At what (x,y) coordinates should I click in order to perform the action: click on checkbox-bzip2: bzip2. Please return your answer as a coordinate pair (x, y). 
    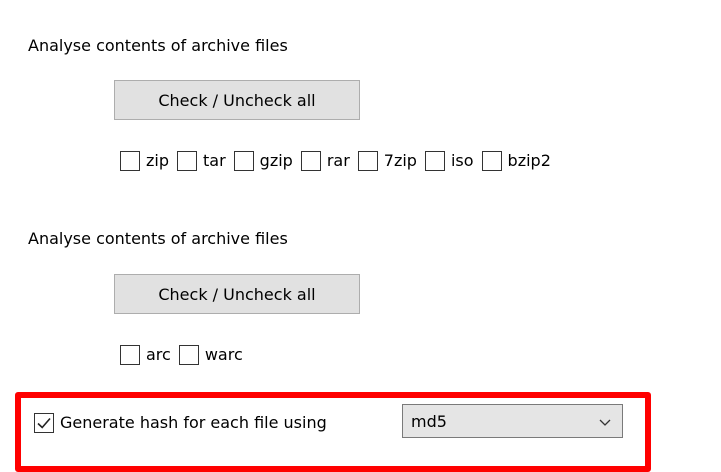
    Looking at the image, I should click on (516, 161).